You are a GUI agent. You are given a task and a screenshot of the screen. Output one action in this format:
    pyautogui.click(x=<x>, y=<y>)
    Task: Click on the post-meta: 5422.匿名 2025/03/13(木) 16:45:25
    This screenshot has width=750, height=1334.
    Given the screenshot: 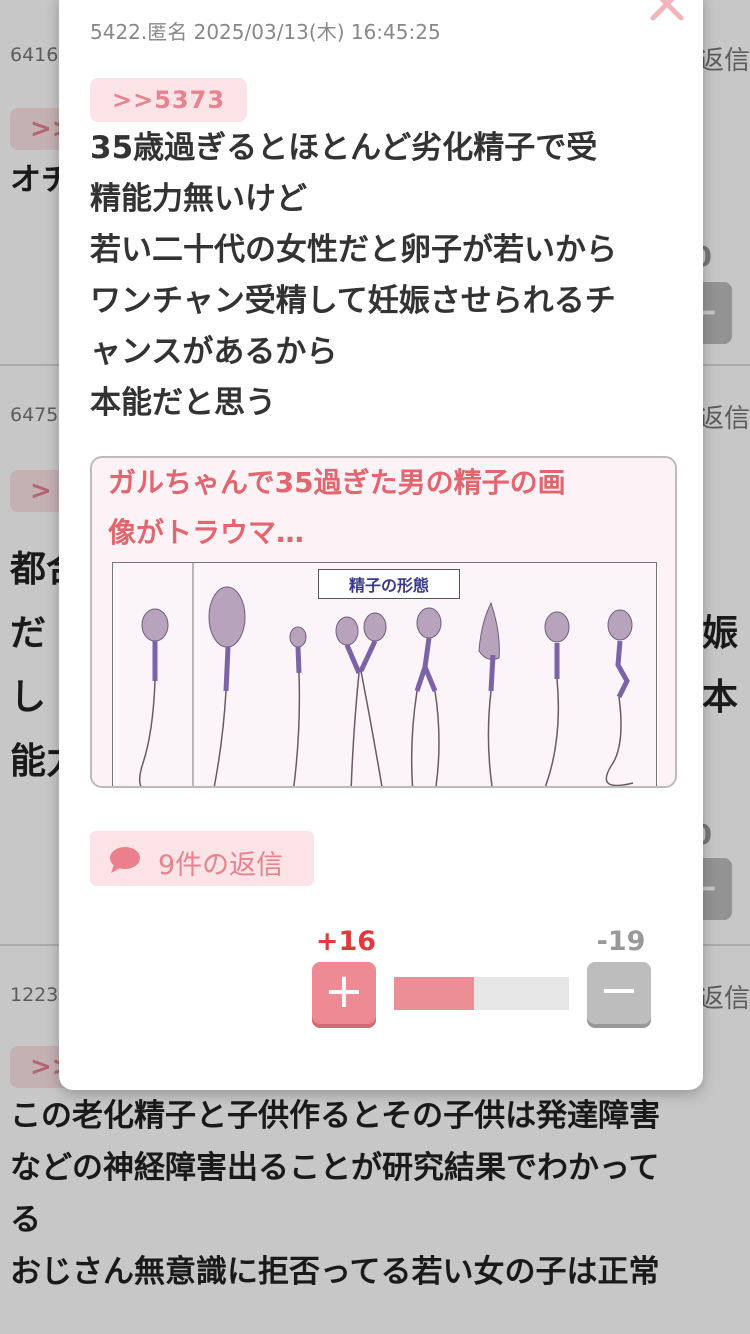 What is the action you would take?
    pyautogui.click(x=265, y=32)
    